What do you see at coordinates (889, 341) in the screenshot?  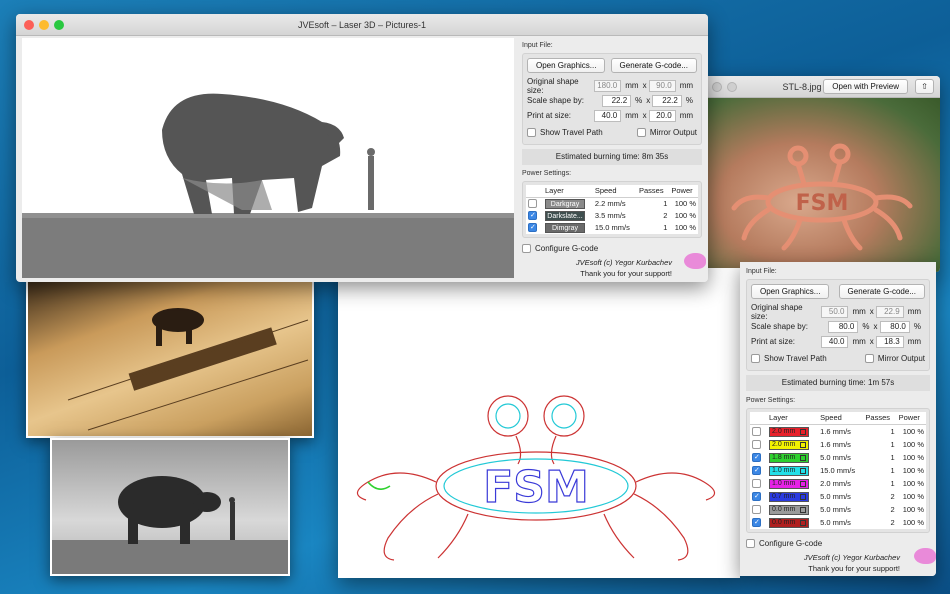 I see `print-height-field-2: 18.3` at bounding box center [889, 341].